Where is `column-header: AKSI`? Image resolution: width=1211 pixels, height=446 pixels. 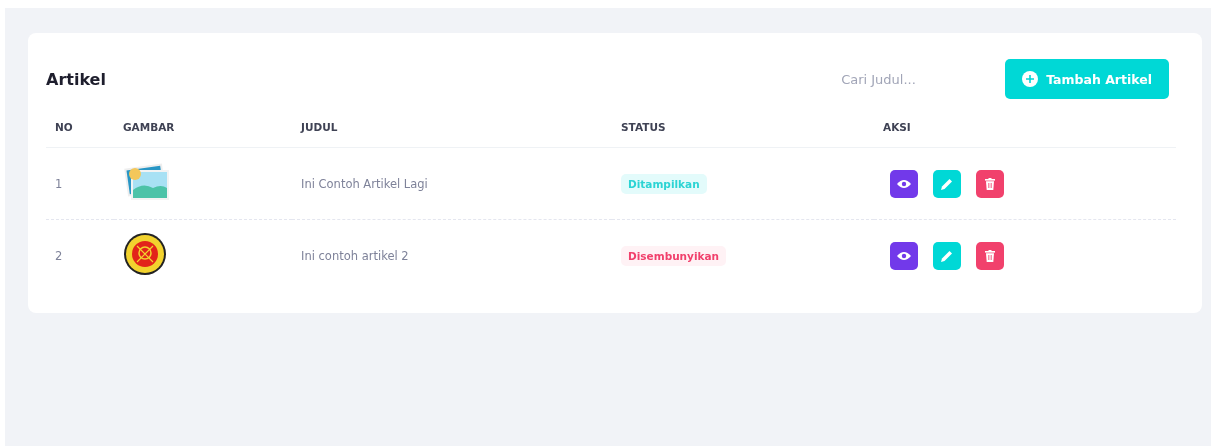
column-header: AKSI is located at coordinates (897, 127).